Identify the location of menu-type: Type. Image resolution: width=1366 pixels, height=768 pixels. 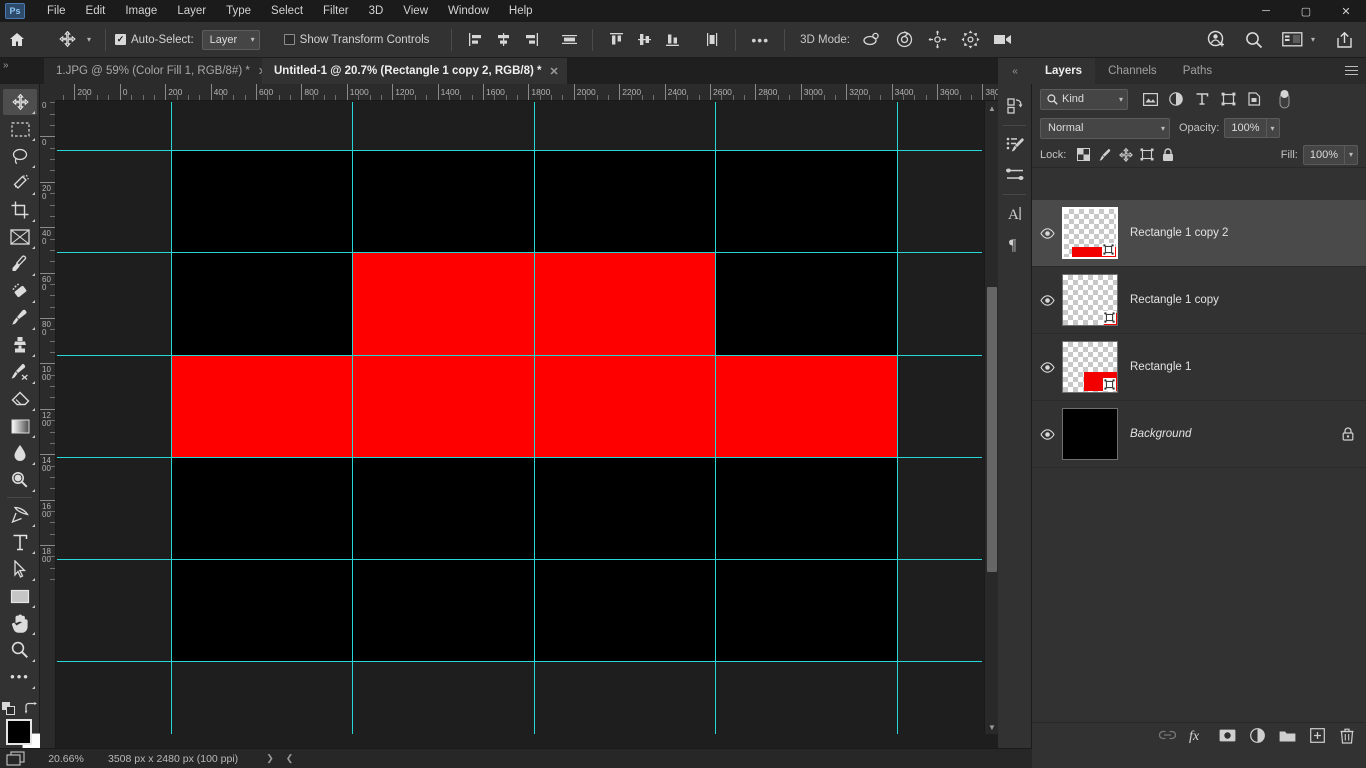
(238, 11).